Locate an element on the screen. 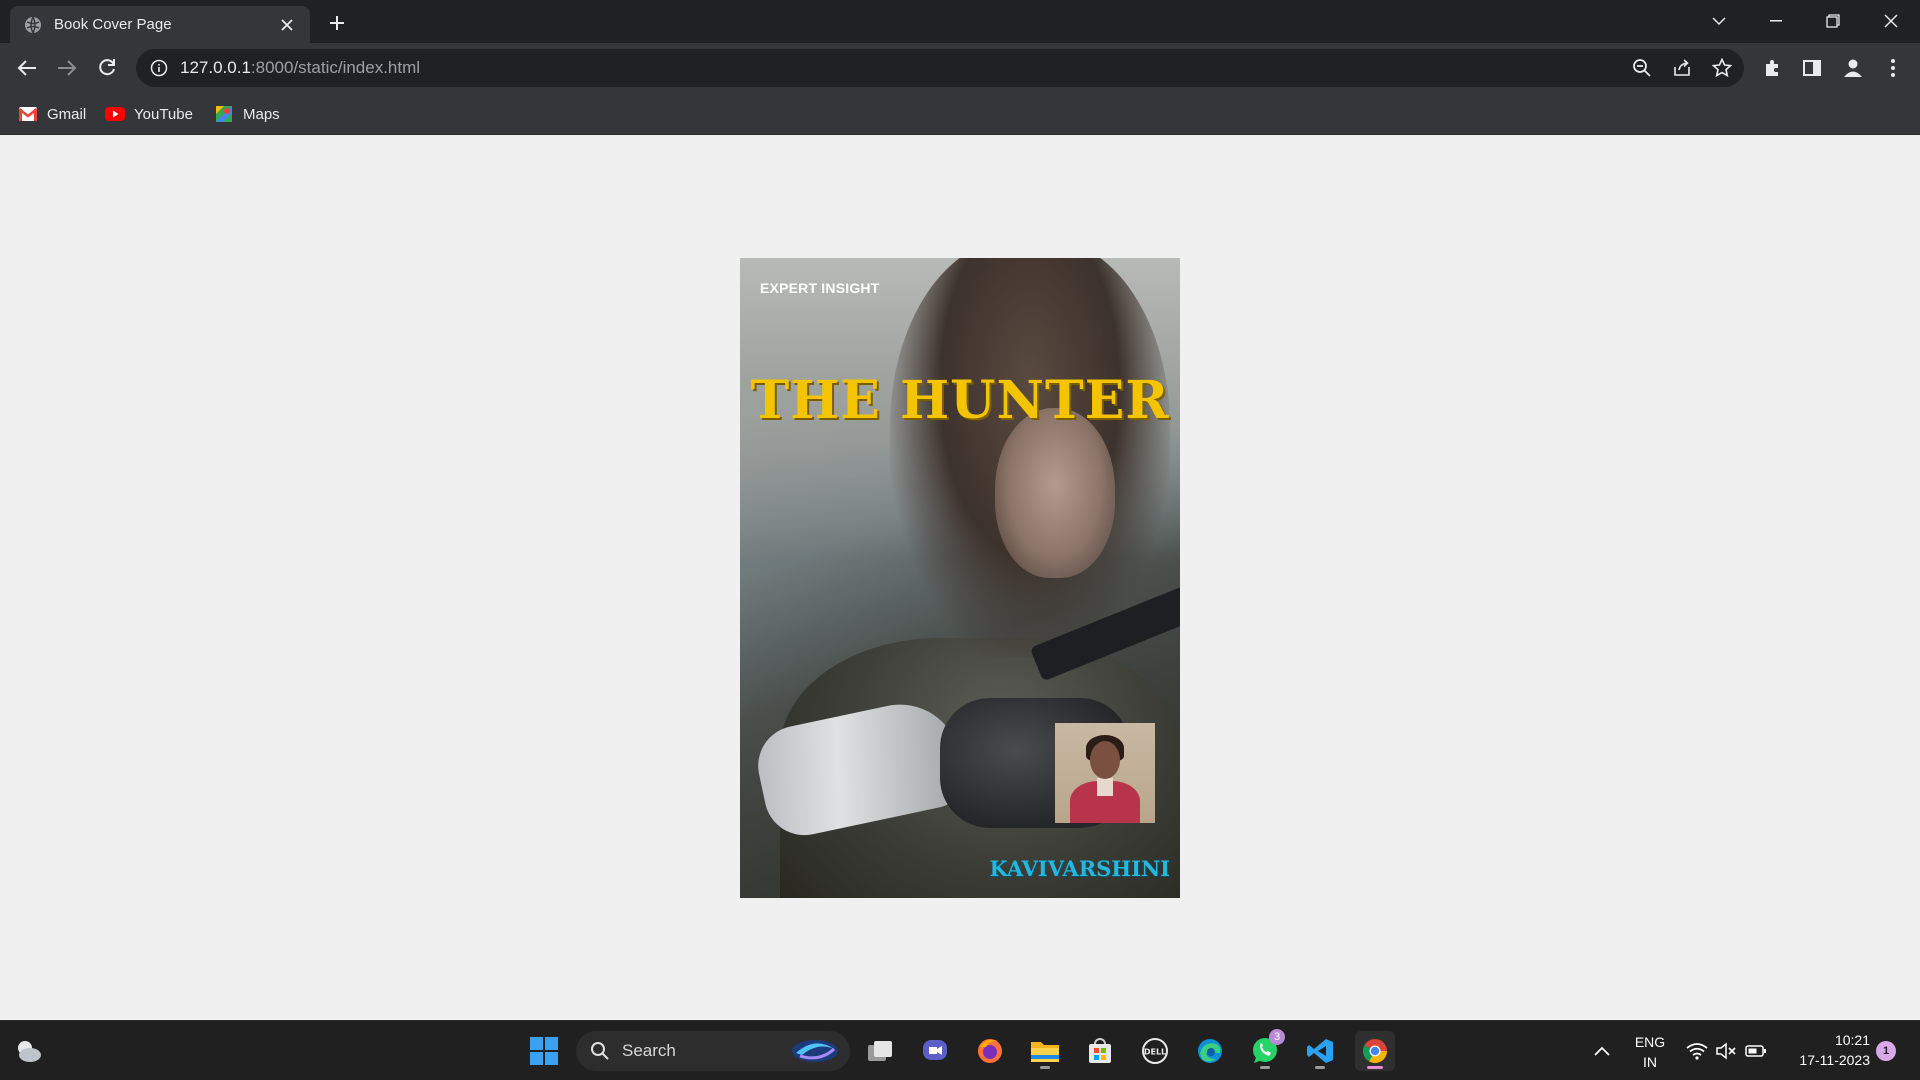  tab-book-cover-page: Book Cover Page is located at coordinates (160, 24).